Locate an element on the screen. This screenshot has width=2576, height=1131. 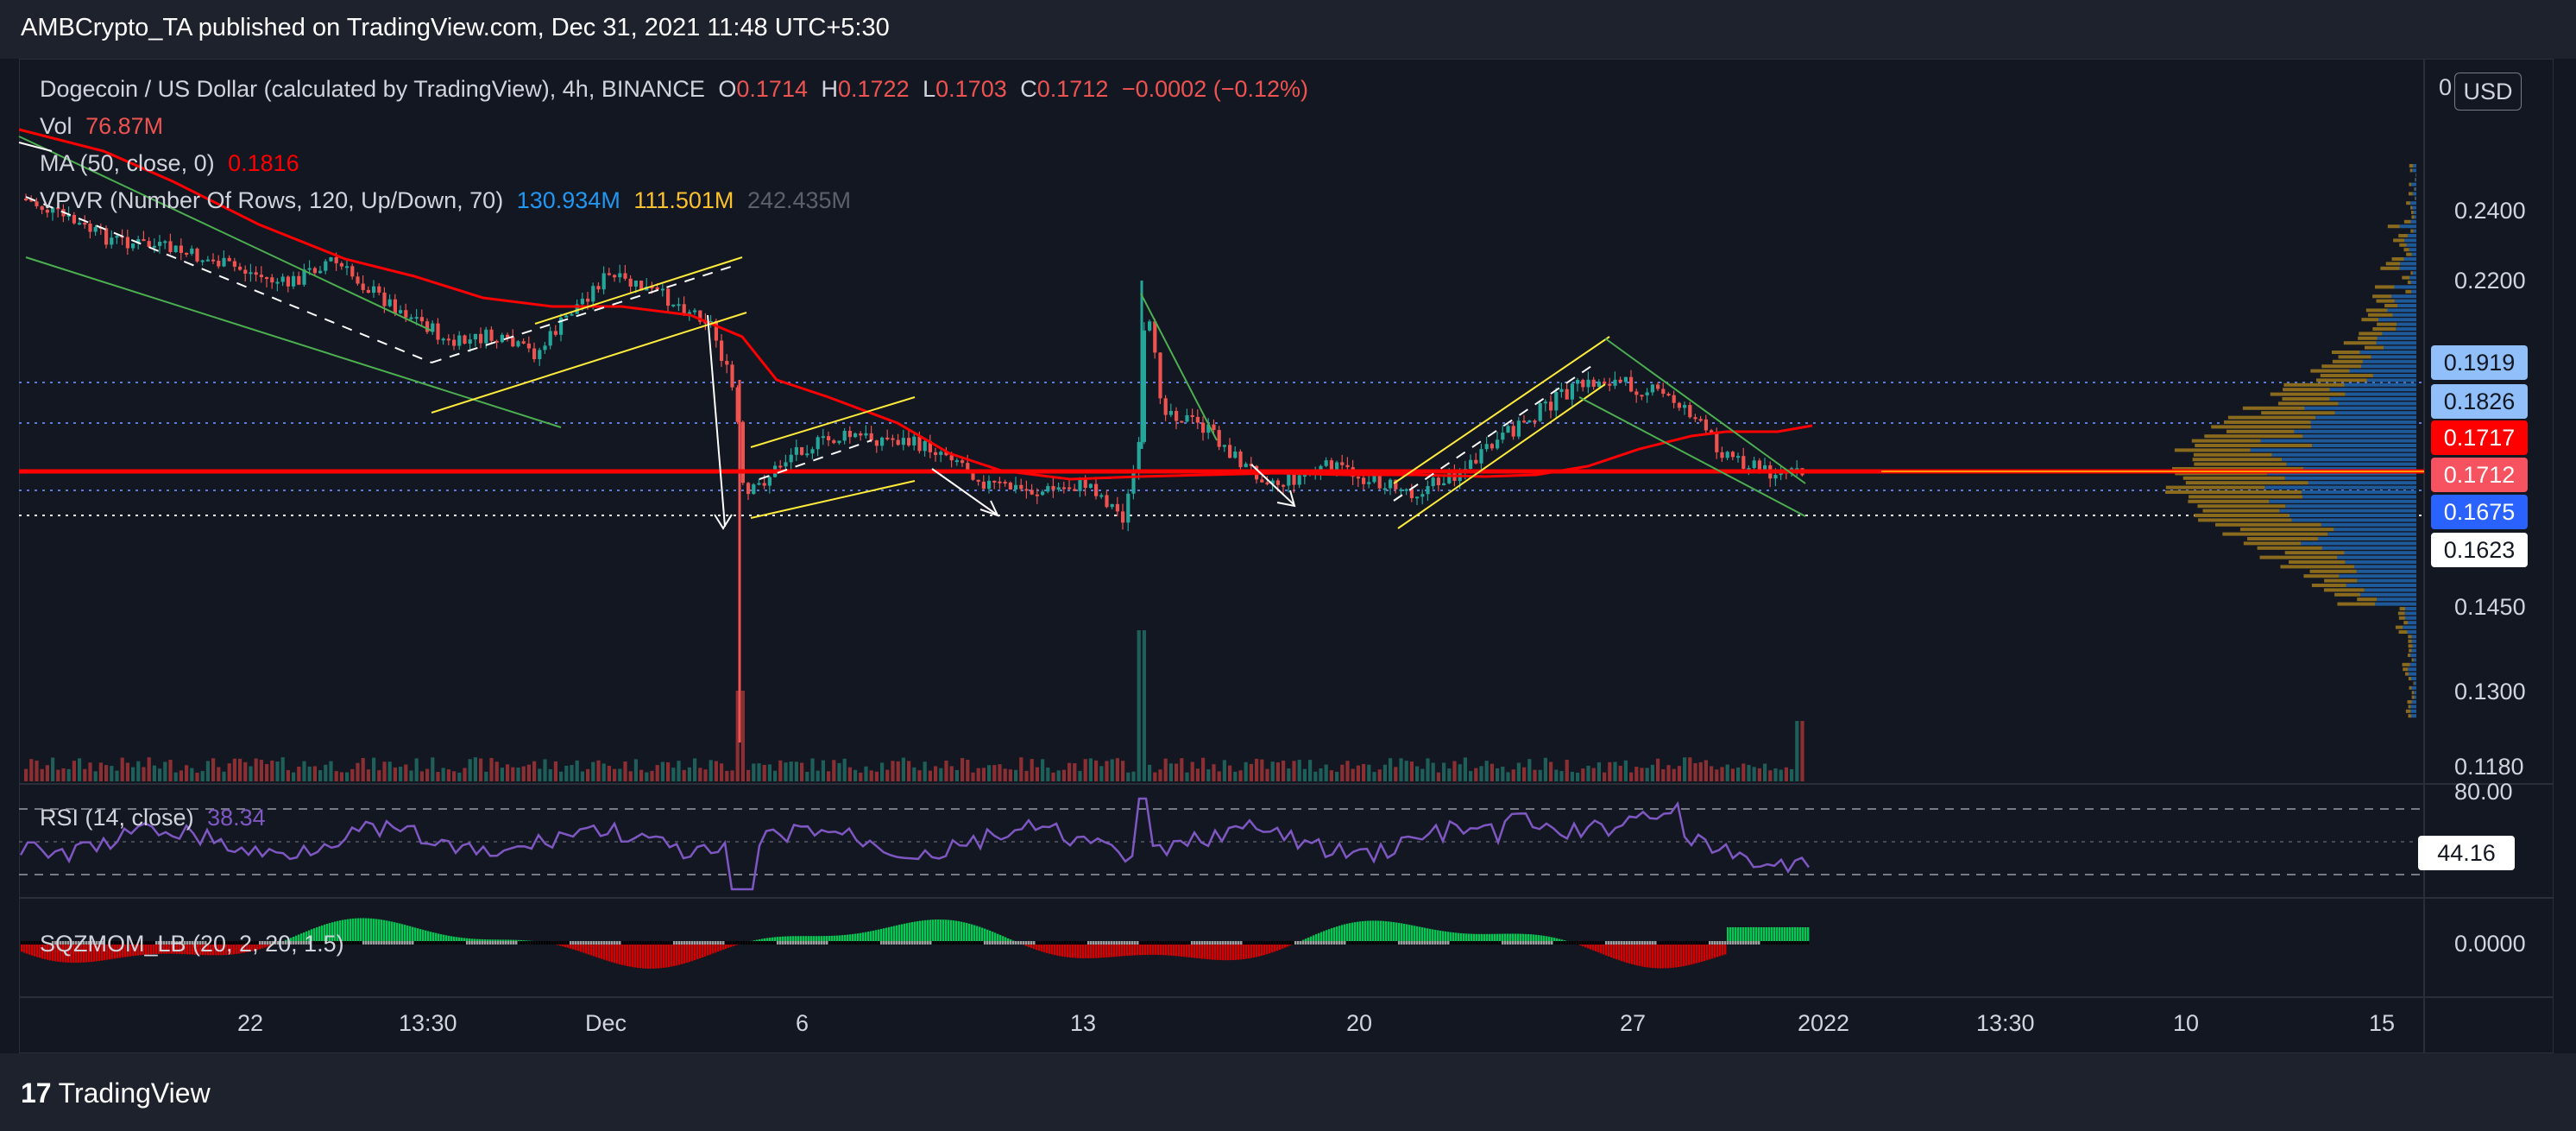
currency-button: USD is located at coordinates (2488, 92).